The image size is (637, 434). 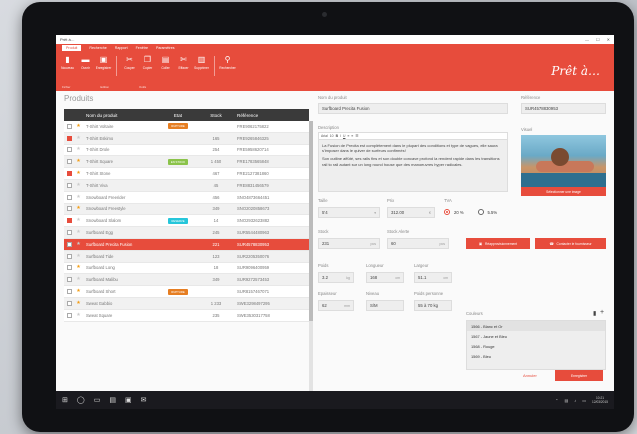 I want to click on name-field: Surfboard Precita Fusion, so click(x=413, y=108).